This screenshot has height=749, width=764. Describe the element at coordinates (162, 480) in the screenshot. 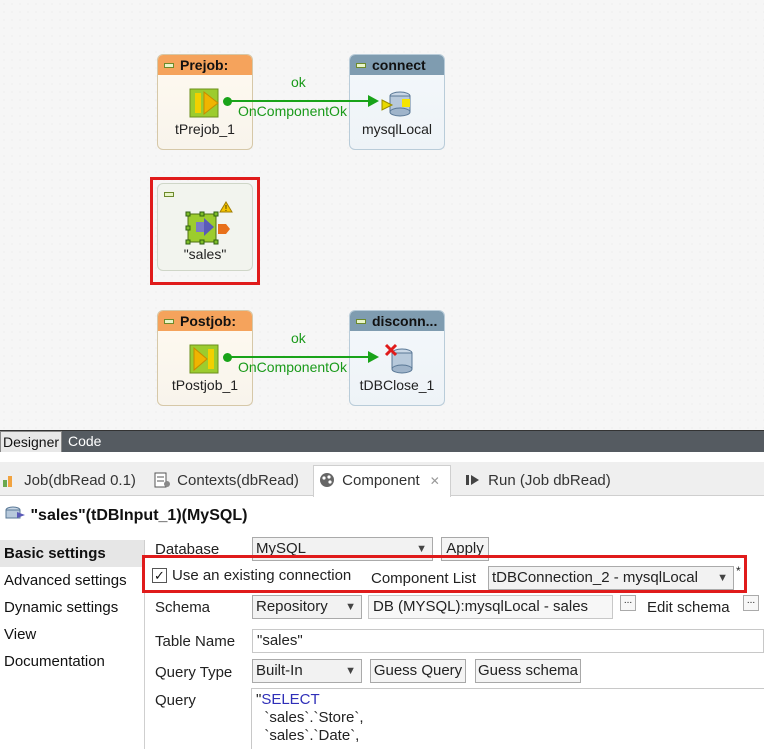

I see `contexts-icon` at that location.